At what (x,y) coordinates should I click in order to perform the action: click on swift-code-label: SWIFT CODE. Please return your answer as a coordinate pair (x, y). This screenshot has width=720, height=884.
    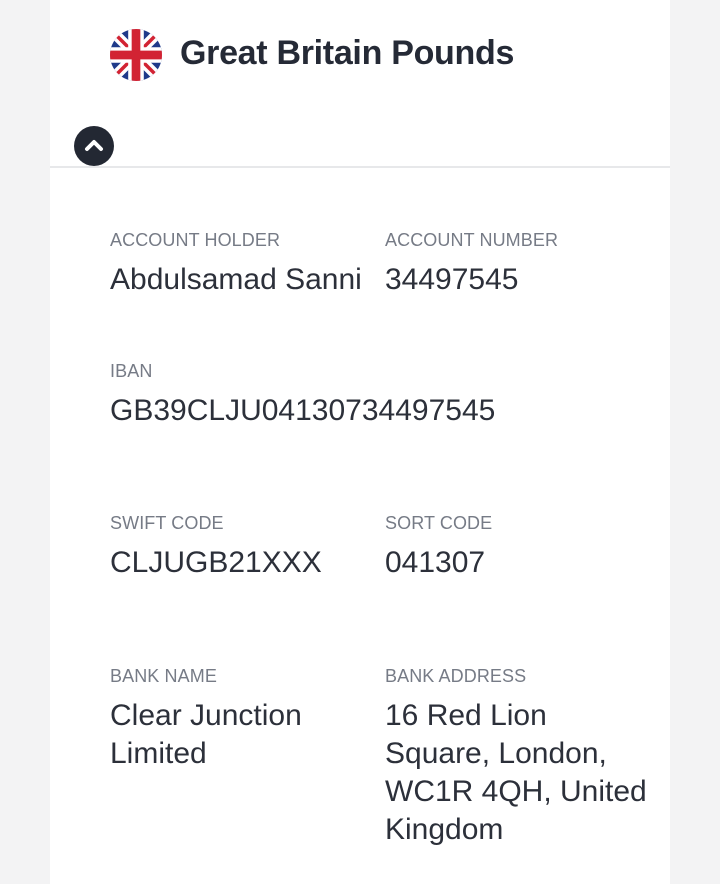
    Looking at the image, I should click on (167, 523).